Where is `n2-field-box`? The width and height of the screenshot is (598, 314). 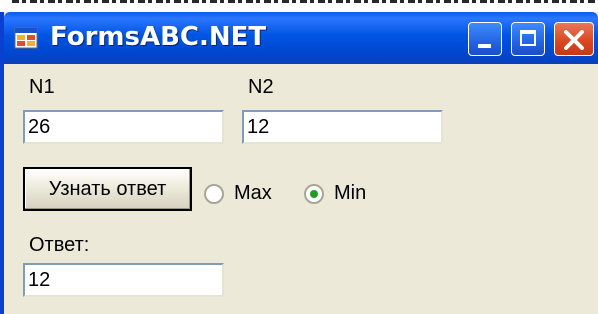
n2-field-box is located at coordinates (342, 127).